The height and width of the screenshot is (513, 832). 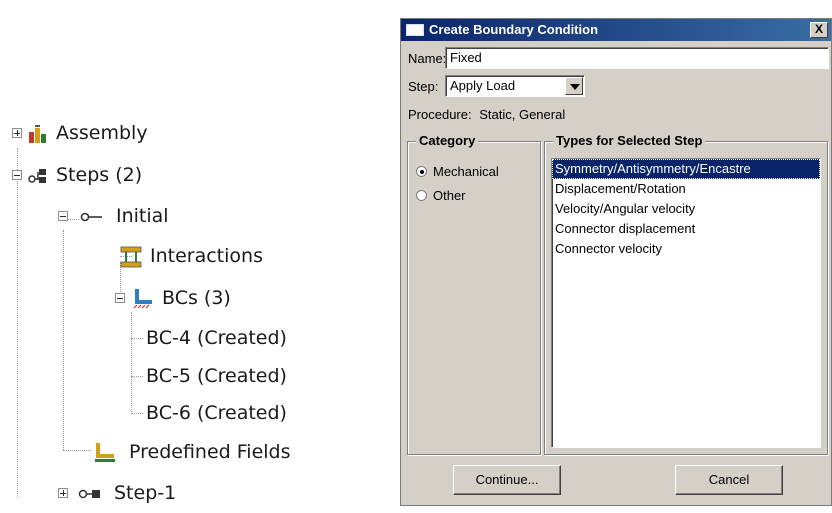 I want to click on tree-node-steps: Steps (2), so click(x=85, y=175).